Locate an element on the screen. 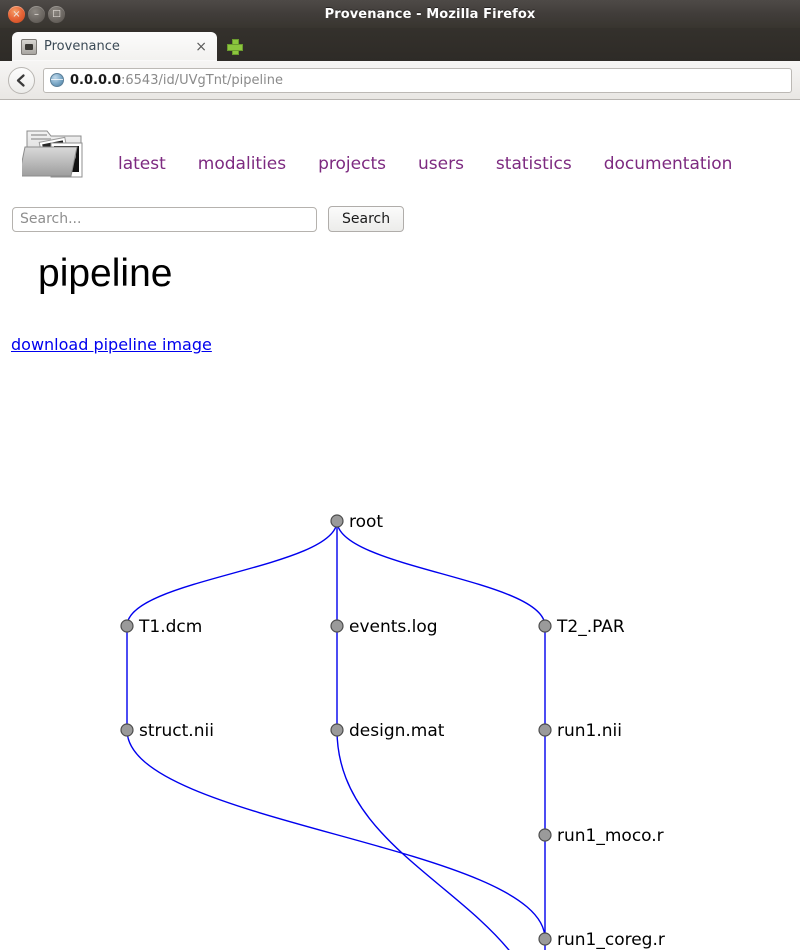 The height and width of the screenshot is (950, 800). page-title: pipeline is located at coordinates (105, 273).